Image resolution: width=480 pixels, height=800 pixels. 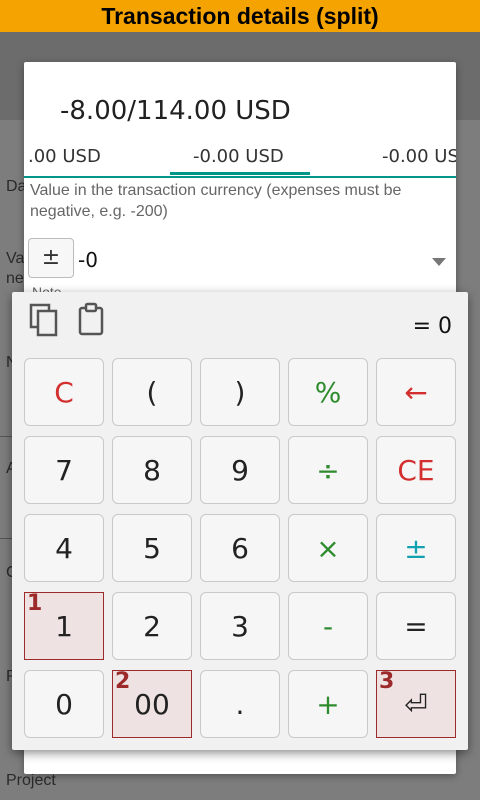 I want to click on key-label: ⏎, so click(x=416, y=704).